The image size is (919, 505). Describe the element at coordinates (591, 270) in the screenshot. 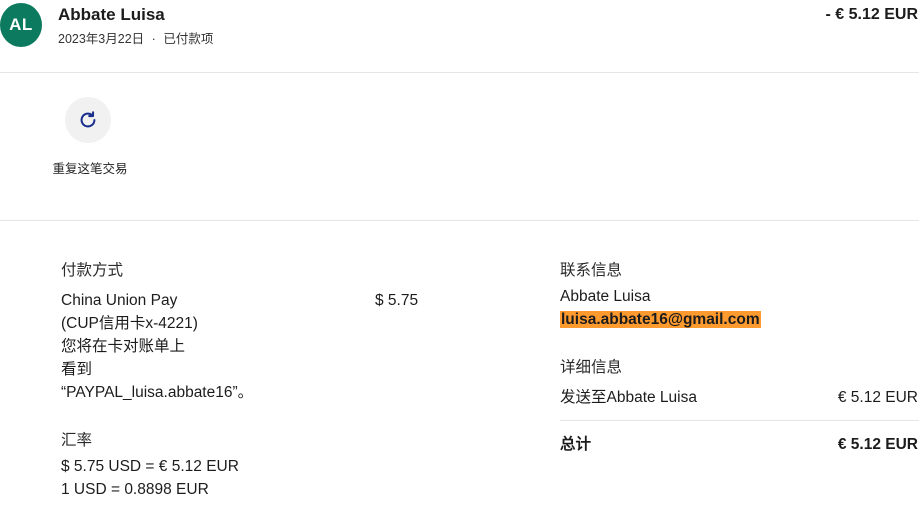

I see `contact-info-heading: 联系信息` at that location.